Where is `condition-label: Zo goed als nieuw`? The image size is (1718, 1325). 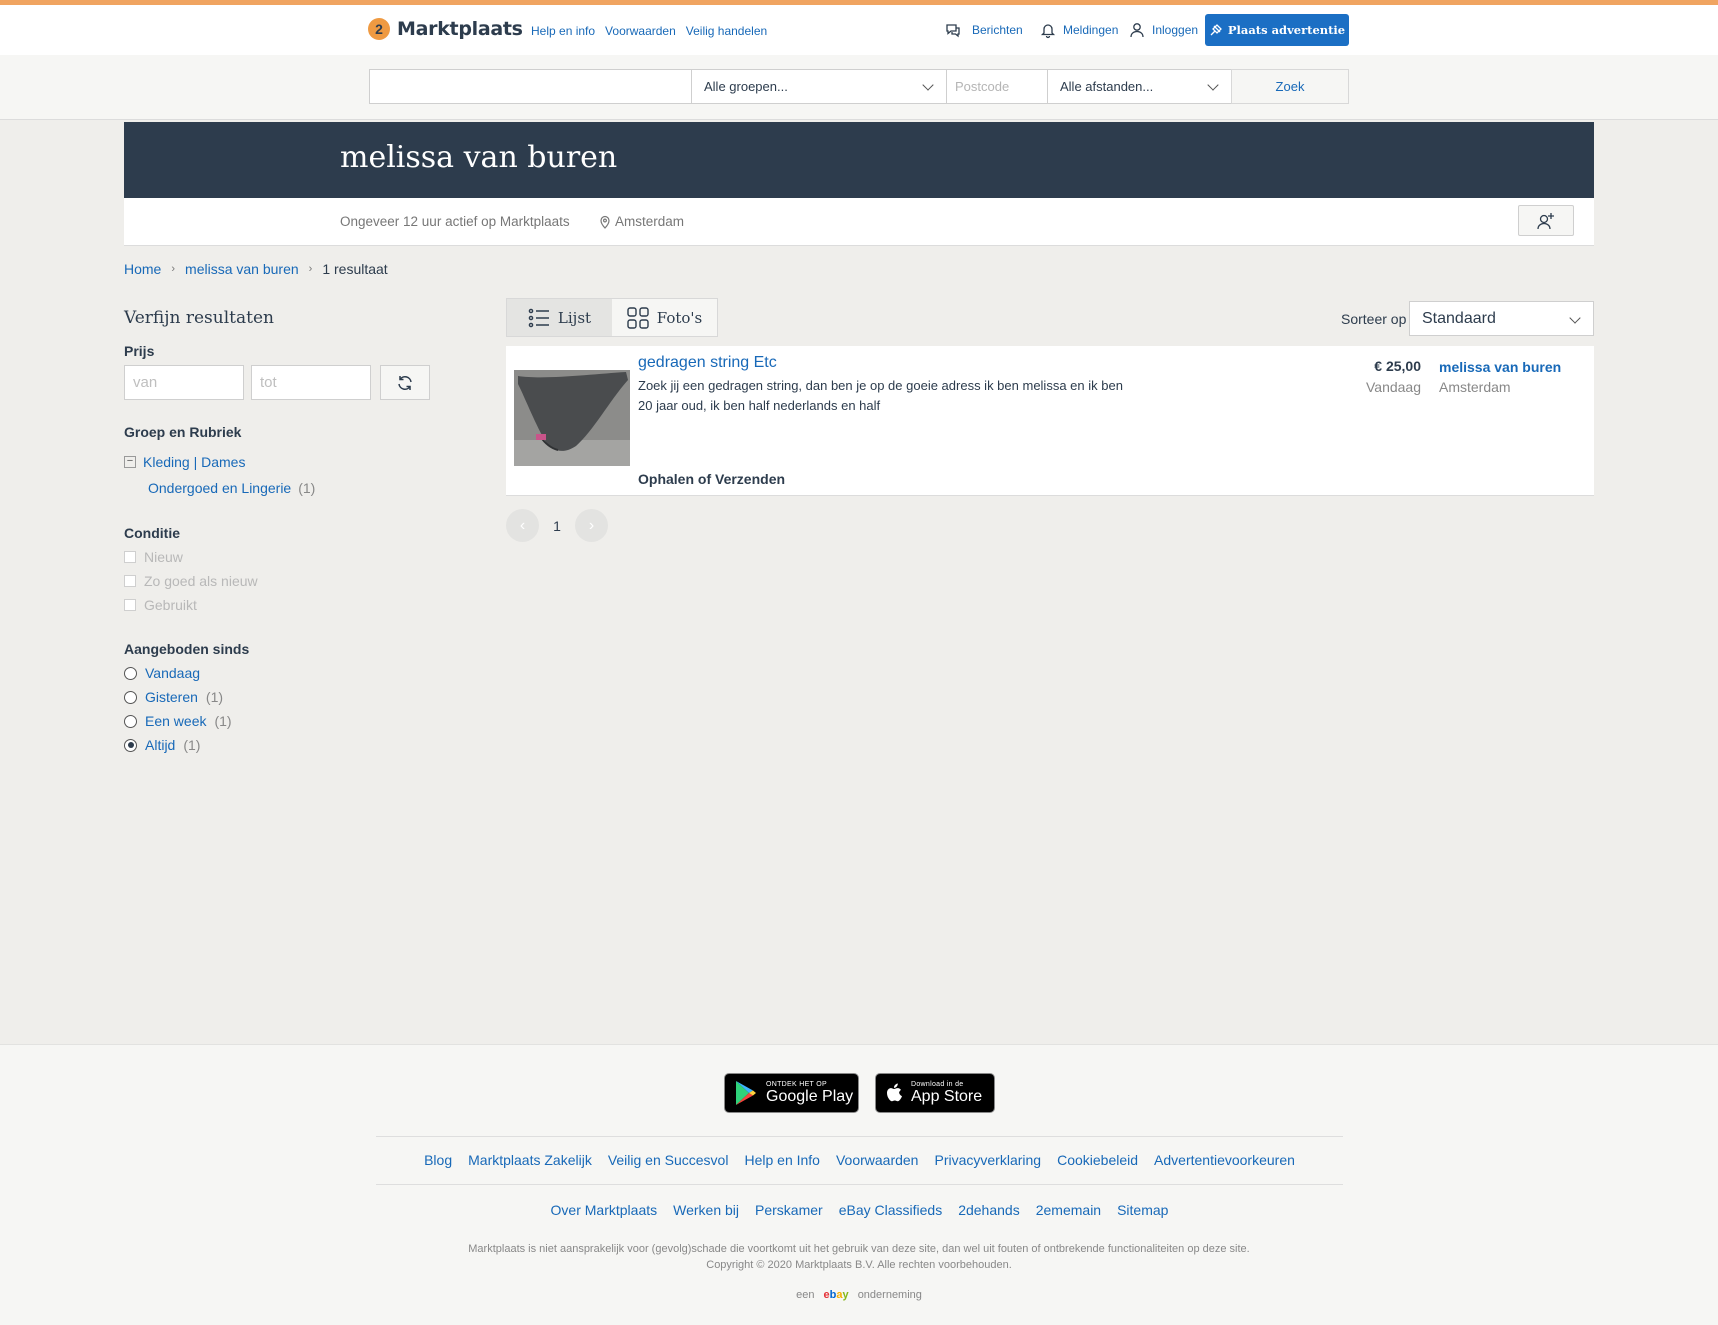 condition-label: Zo goed als nieuw is located at coordinates (201, 581).